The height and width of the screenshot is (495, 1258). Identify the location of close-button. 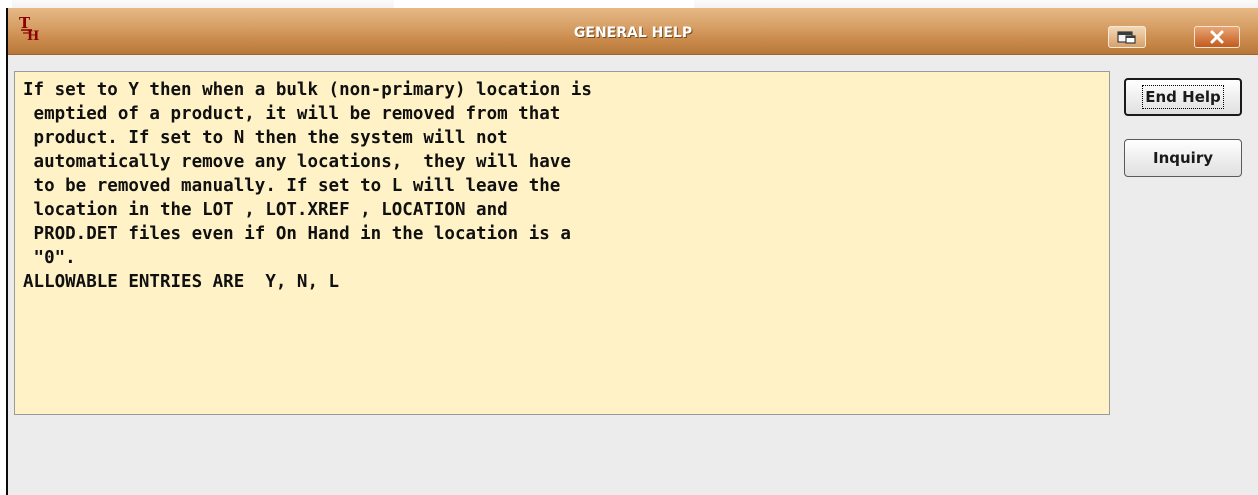
(1217, 37).